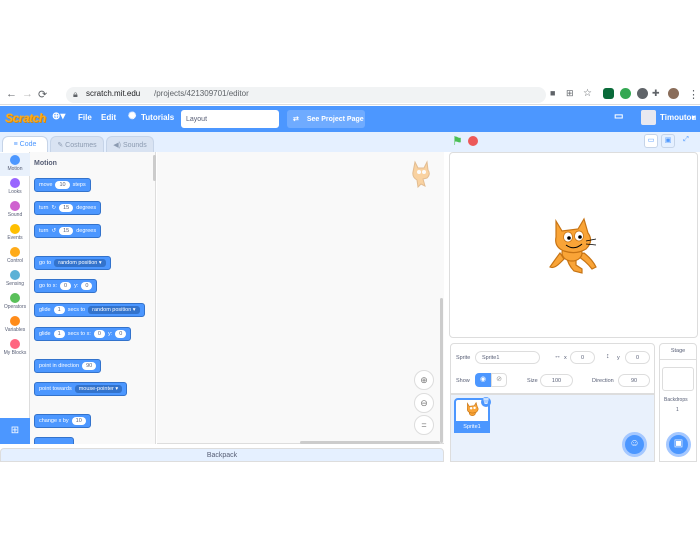 Image resolution: width=700 pixels, height=550 pixels. I want to click on category-sound: Sound, so click(15, 210).